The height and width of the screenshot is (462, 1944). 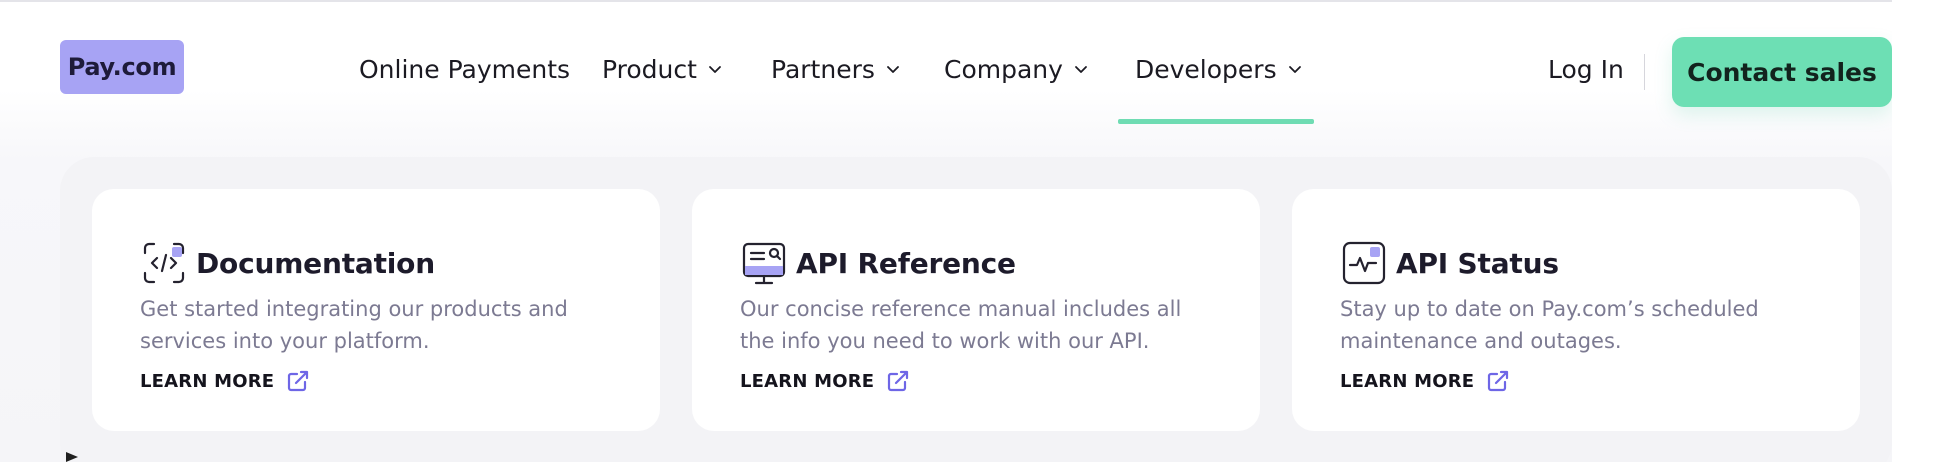 What do you see at coordinates (315, 263) in the screenshot?
I see `card-title: Documentation` at bounding box center [315, 263].